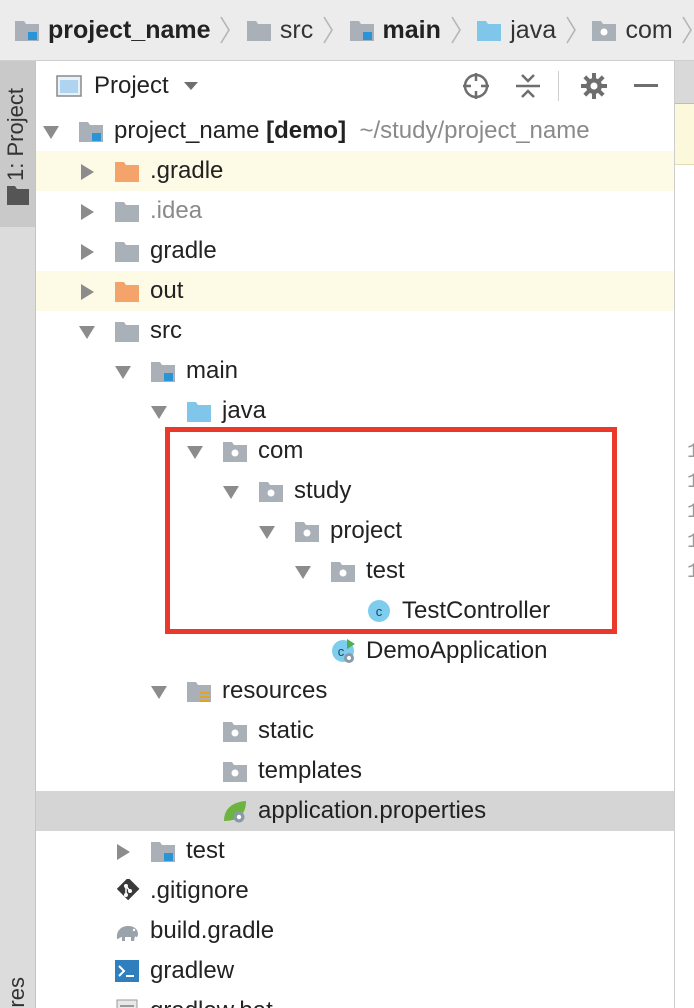  Describe the element at coordinates (355, 891) in the screenshot. I see `tree-row-gitignore: .gitignore` at that location.